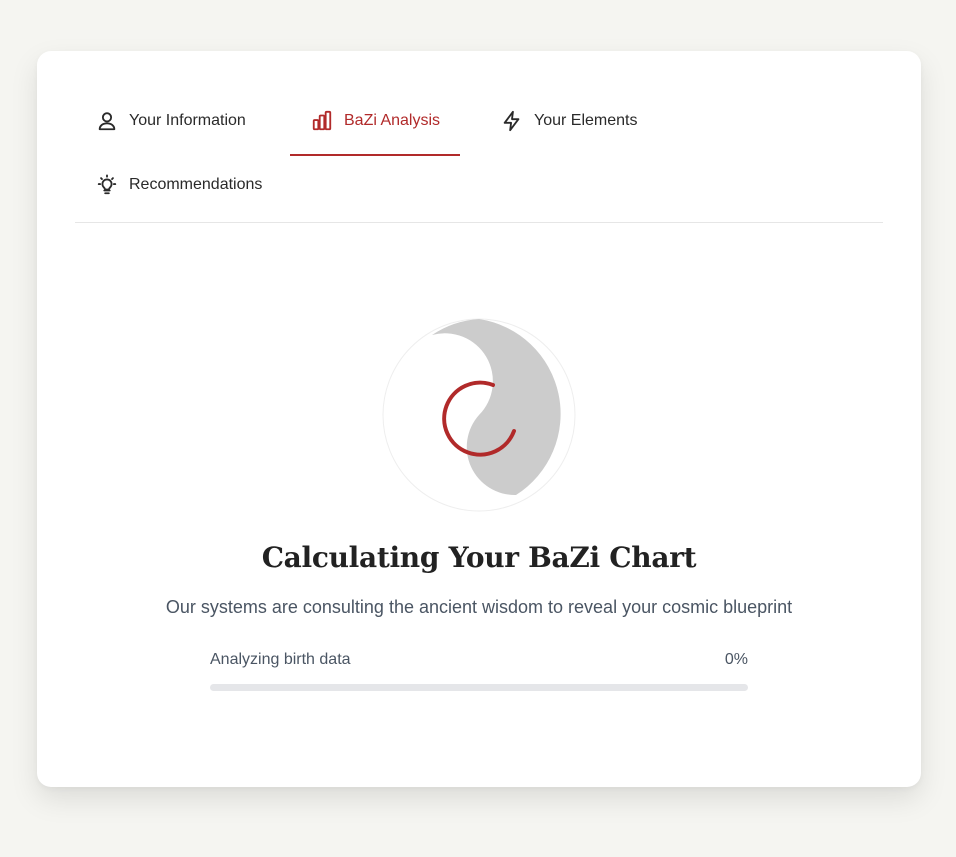  What do you see at coordinates (479, 557) in the screenshot?
I see `loading-title: Calculating Your BaZi Chart` at bounding box center [479, 557].